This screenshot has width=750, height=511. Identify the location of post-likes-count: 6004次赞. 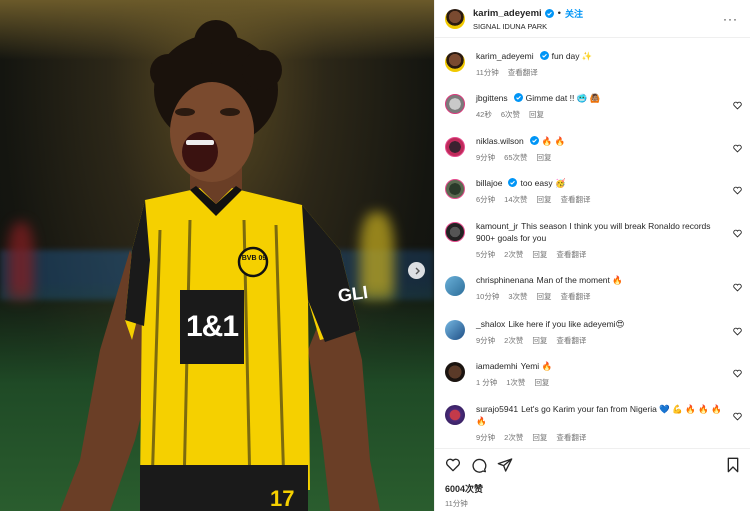
(593, 488).